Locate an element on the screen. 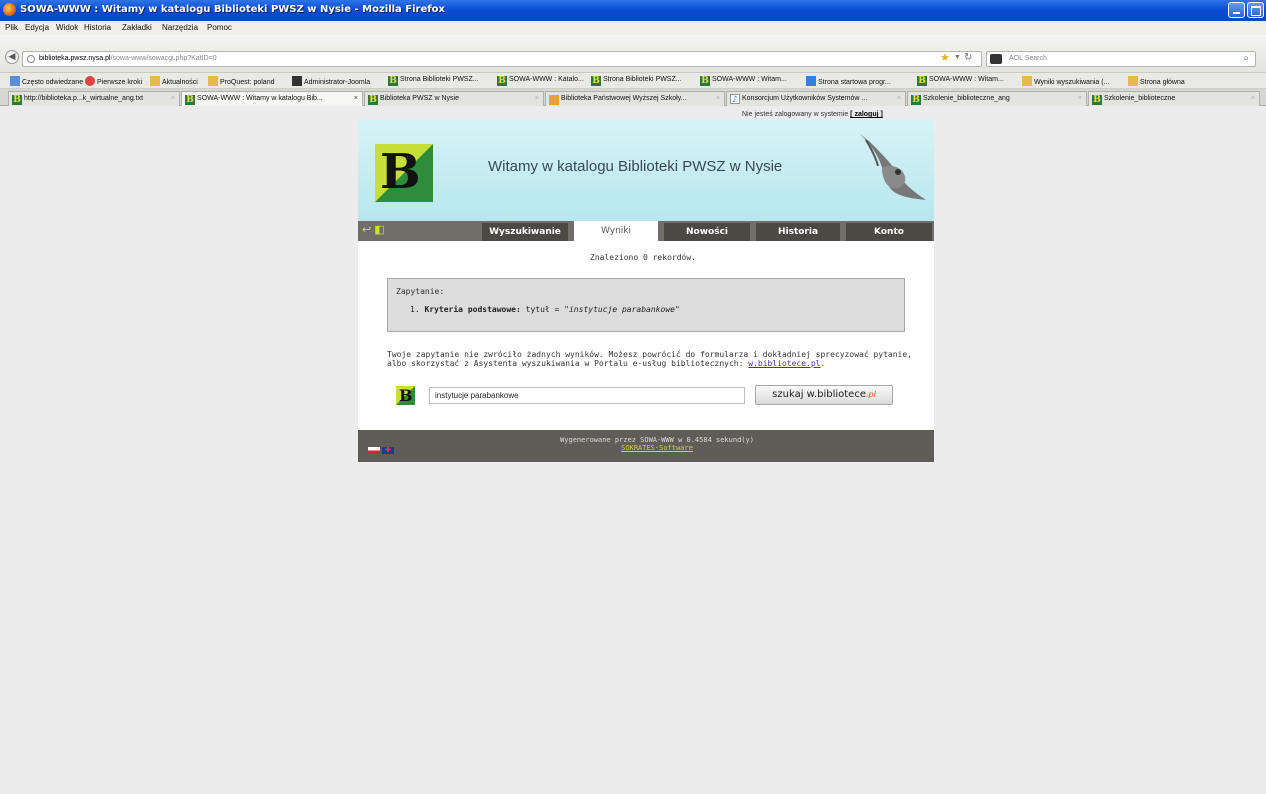 This screenshot has height=794, width=1266. library-logo: B is located at coordinates (404, 173).